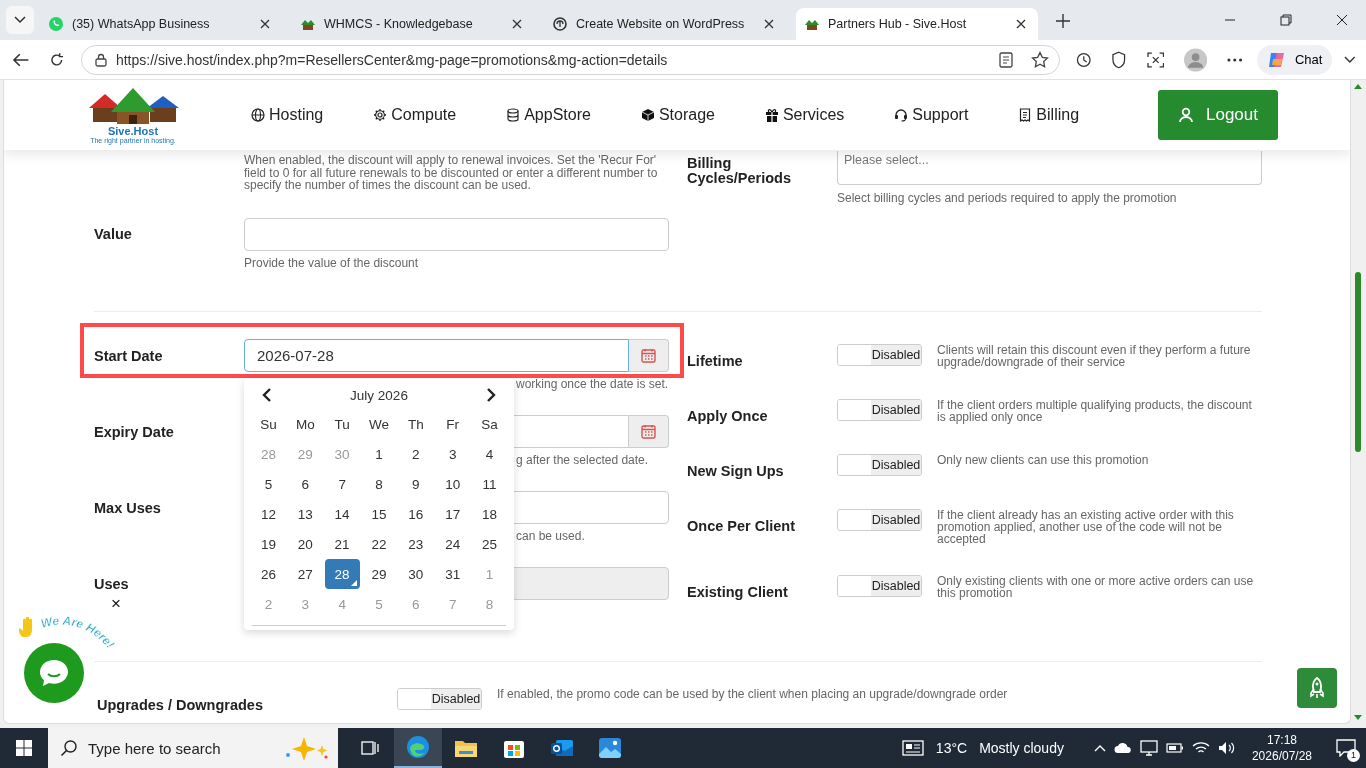 The image size is (1366, 768). Describe the element at coordinates (1286, 20) in the screenshot. I see `restore-icon` at that location.